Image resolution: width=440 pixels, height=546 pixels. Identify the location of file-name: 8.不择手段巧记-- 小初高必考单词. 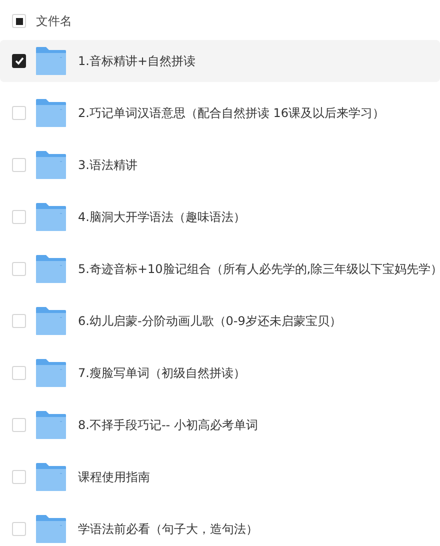
(168, 425).